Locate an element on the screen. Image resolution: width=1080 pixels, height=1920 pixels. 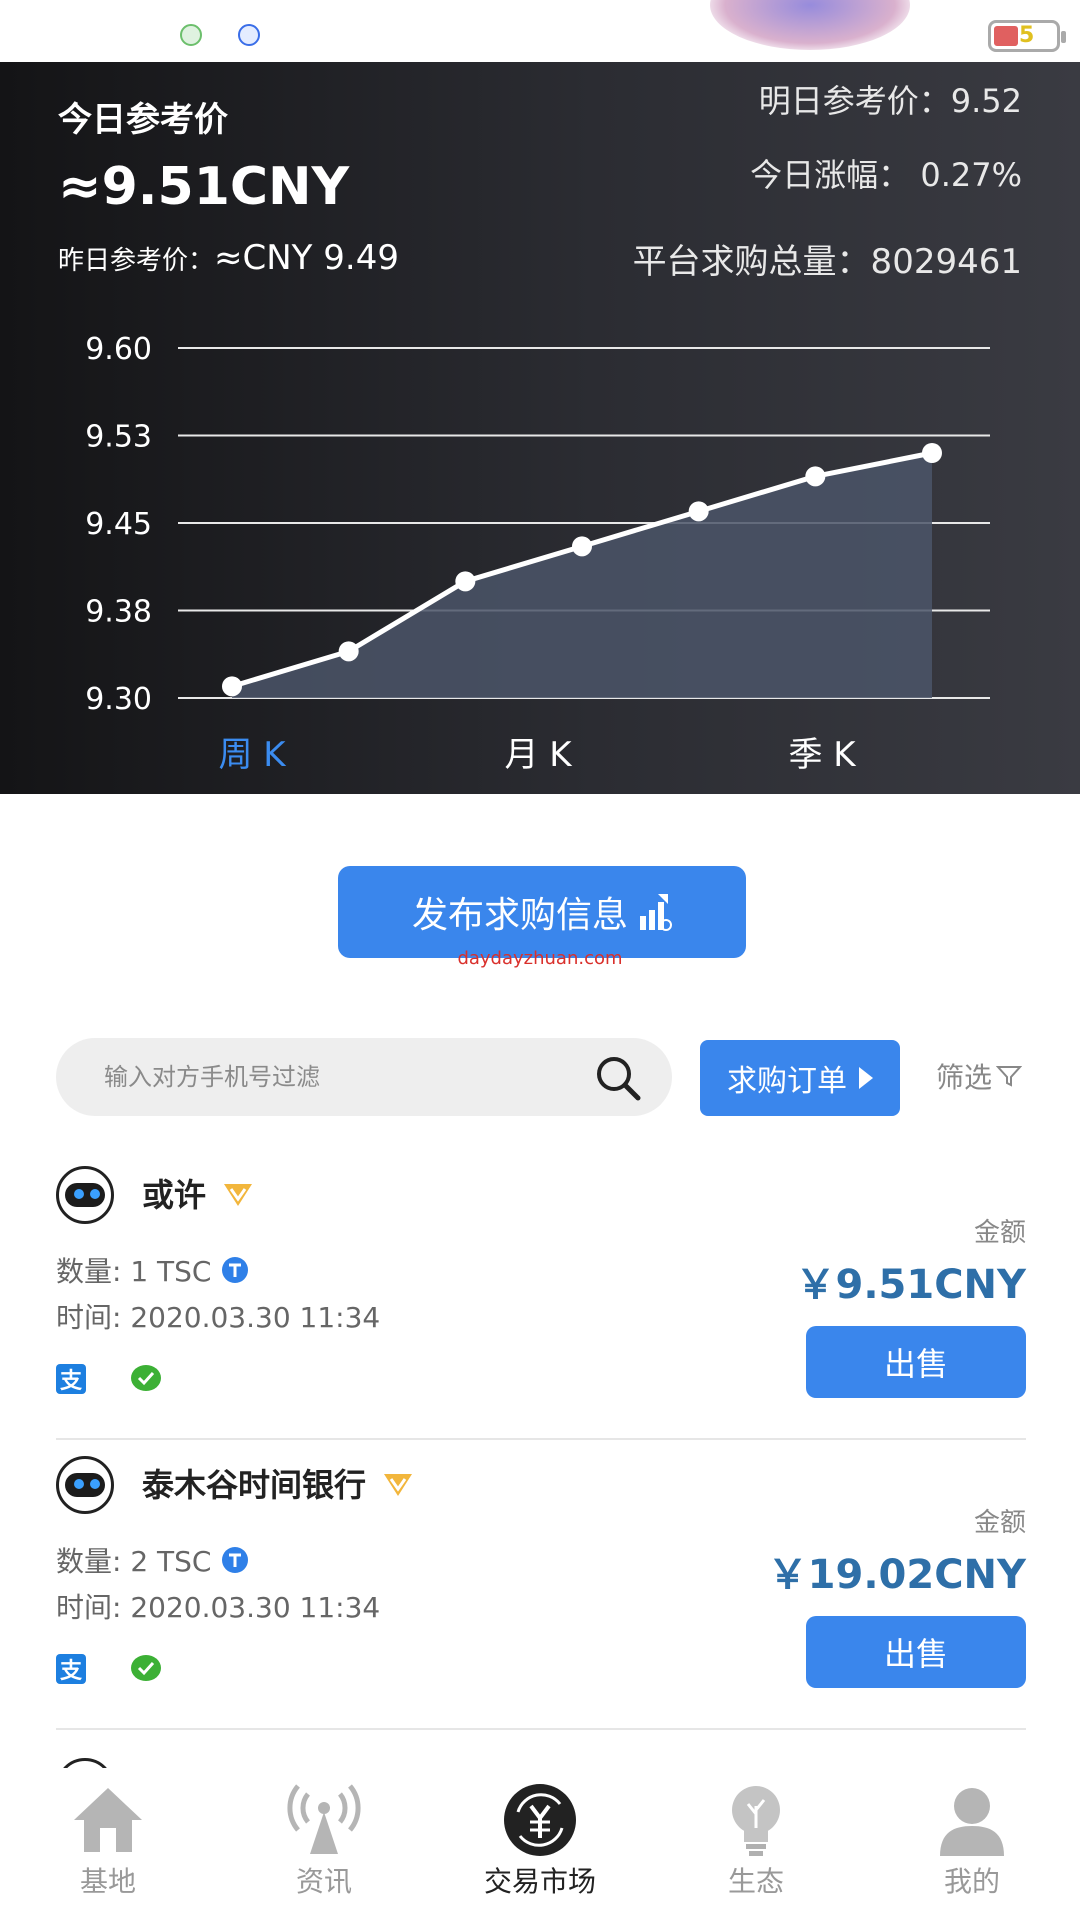
search-icon is located at coordinates (618, 1078).